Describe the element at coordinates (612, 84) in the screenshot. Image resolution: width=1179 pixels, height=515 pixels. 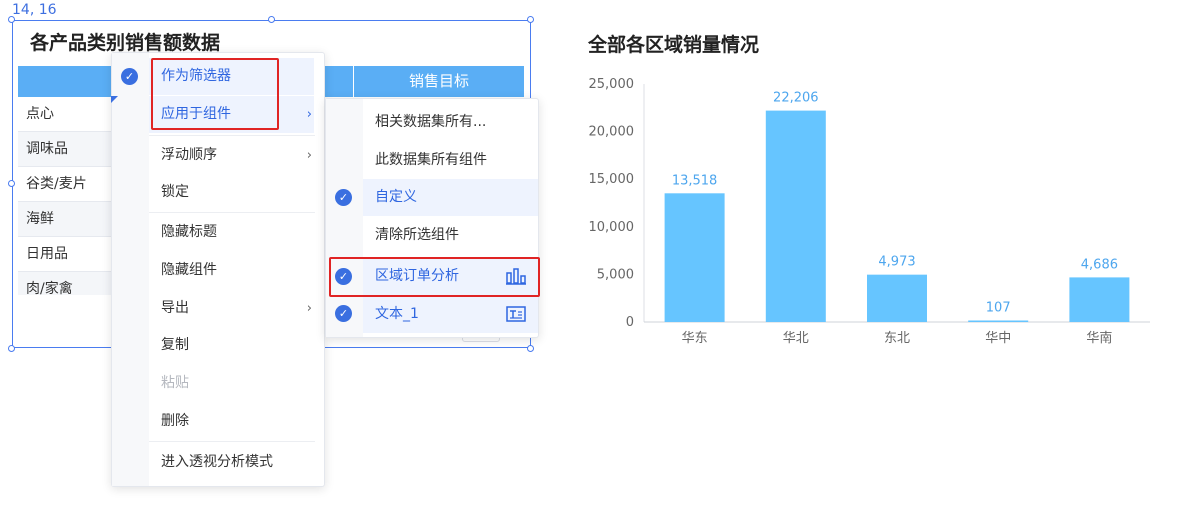
I see `y-tick-label: 25,000` at that location.